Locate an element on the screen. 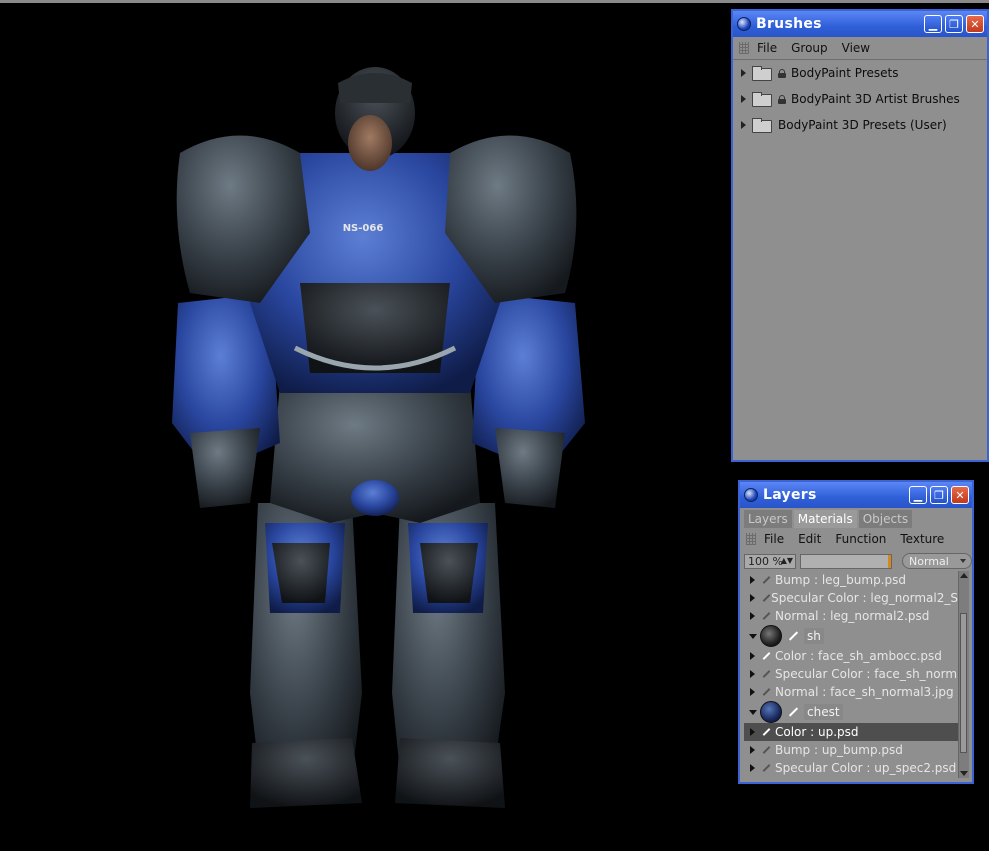 The width and height of the screenshot is (989, 851). close-icon: ✕ is located at coordinates (975, 24).